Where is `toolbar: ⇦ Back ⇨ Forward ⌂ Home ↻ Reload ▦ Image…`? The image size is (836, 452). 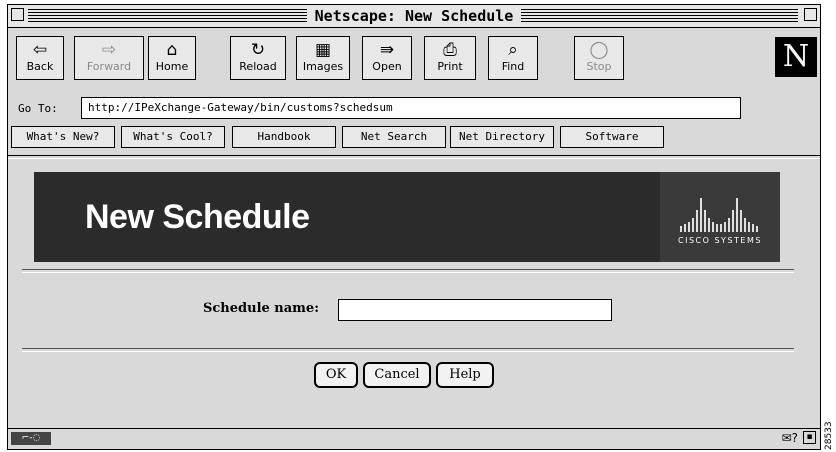 toolbar: ⇦ Back ⇨ Forward ⌂ Home ↻ Reload ▦ Image… is located at coordinates (414, 60).